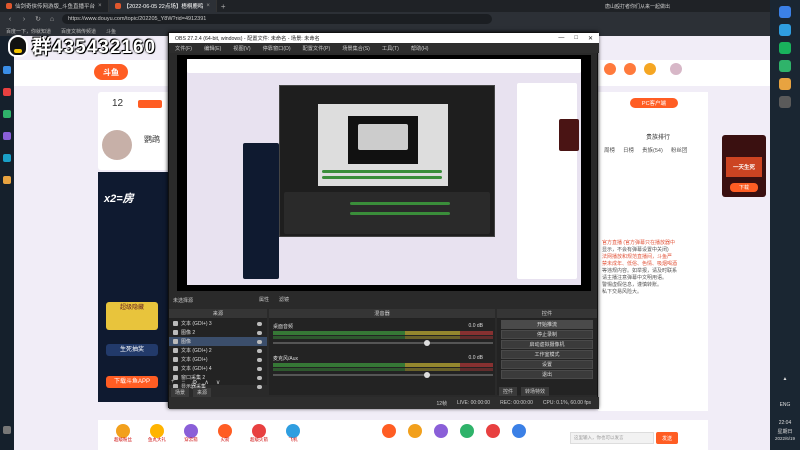 The image size is (800, 450). What do you see at coordinates (206, 382) in the screenshot?
I see `up-icon: ∧` at bounding box center [206, 382].